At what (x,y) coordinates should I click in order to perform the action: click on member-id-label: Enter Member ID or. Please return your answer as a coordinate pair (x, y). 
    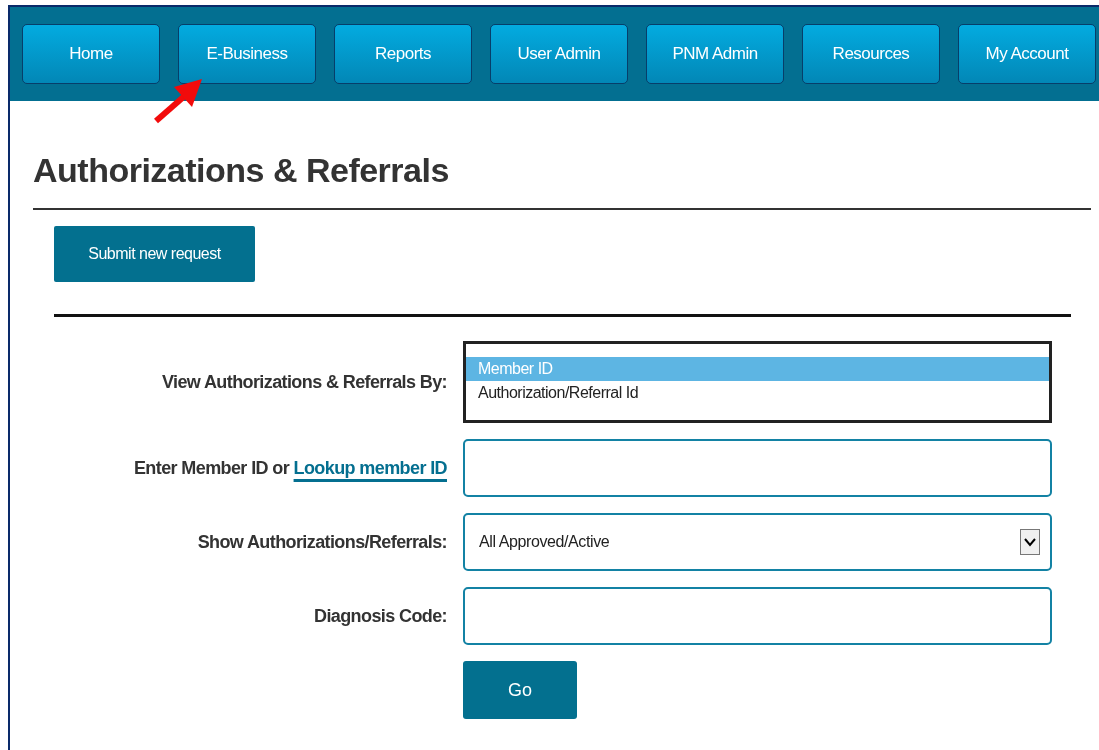
    Looking at the image, I should click on (211, 467).